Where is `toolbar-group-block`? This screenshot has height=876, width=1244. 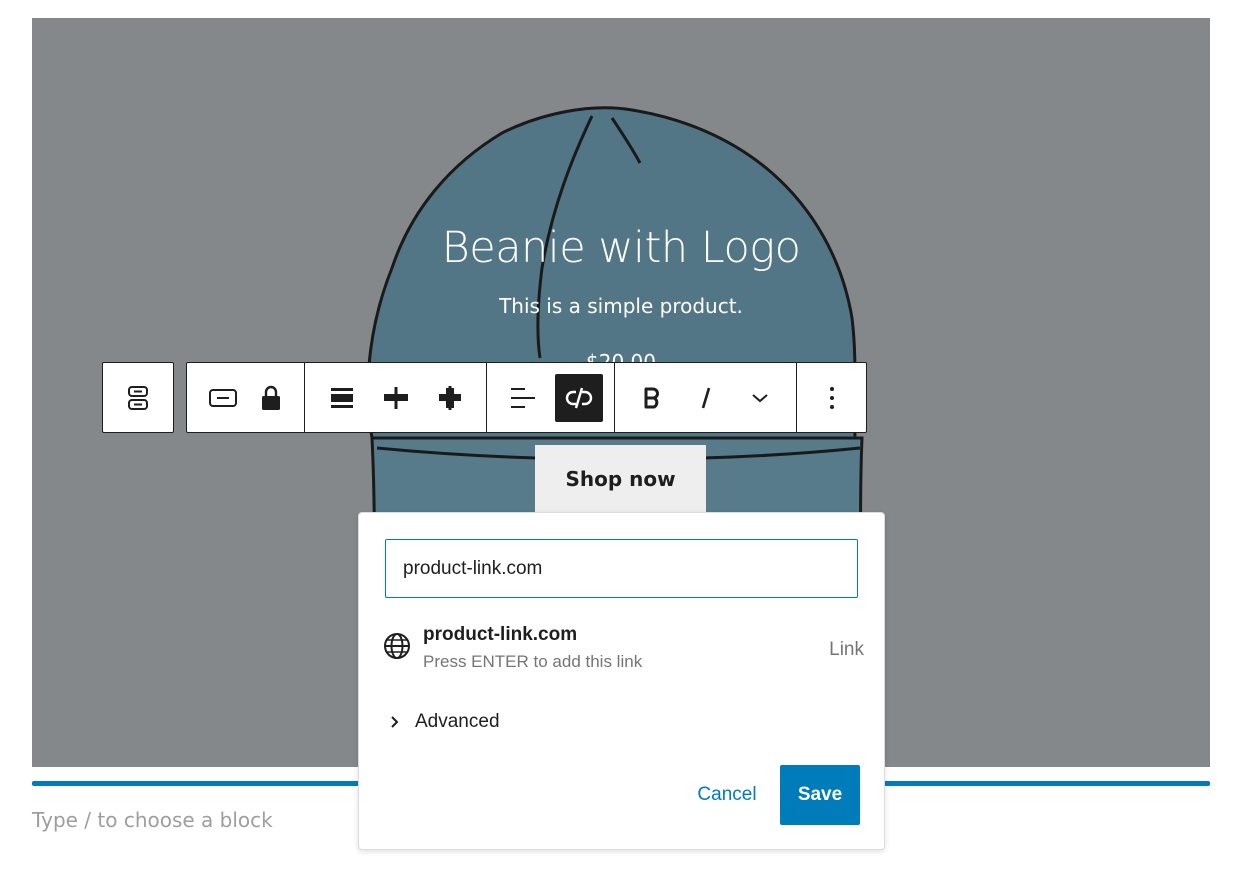 toolbar-group-block is located at coordinates (246, 397).